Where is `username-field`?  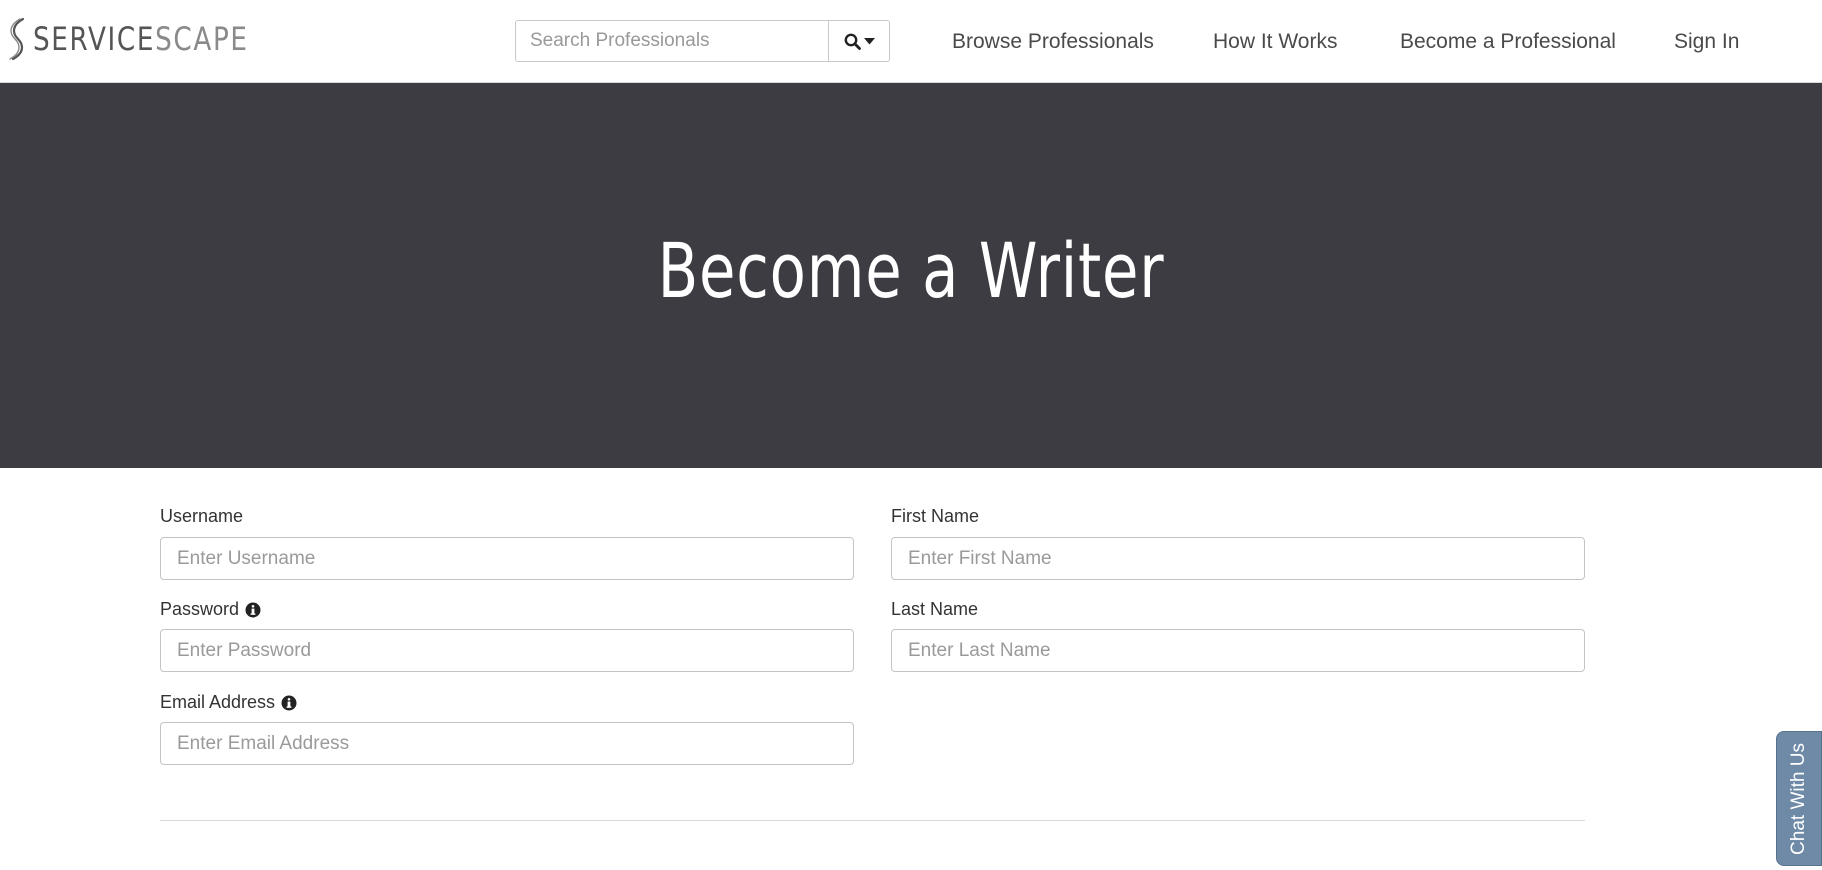 username-field is located at coordinates (507, 558).